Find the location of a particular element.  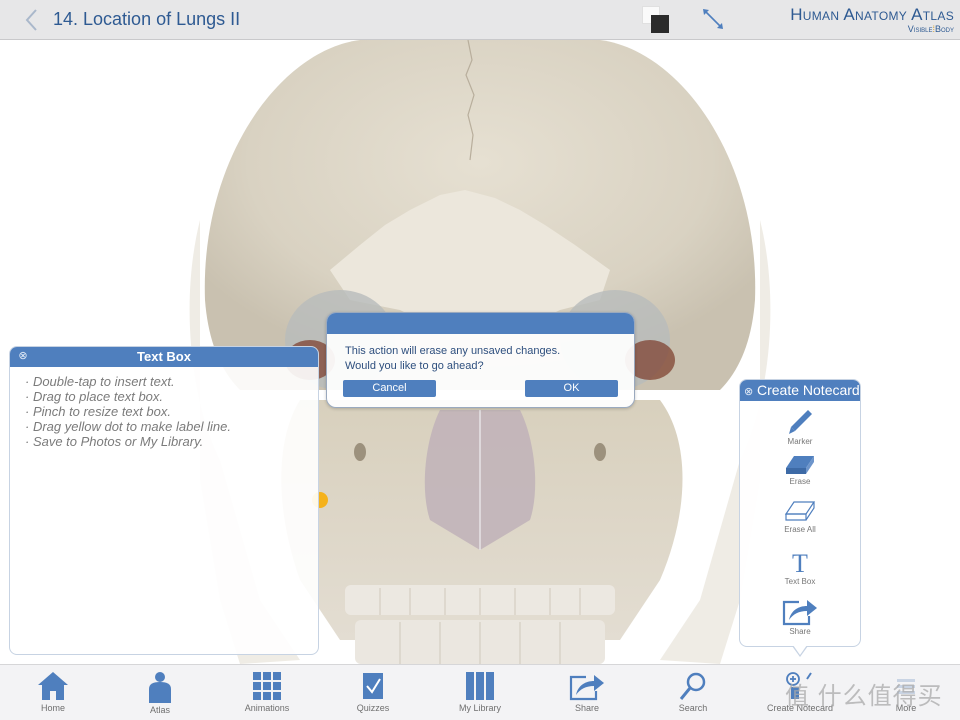

chevron-left-icon is located at coordinates (31, 20).